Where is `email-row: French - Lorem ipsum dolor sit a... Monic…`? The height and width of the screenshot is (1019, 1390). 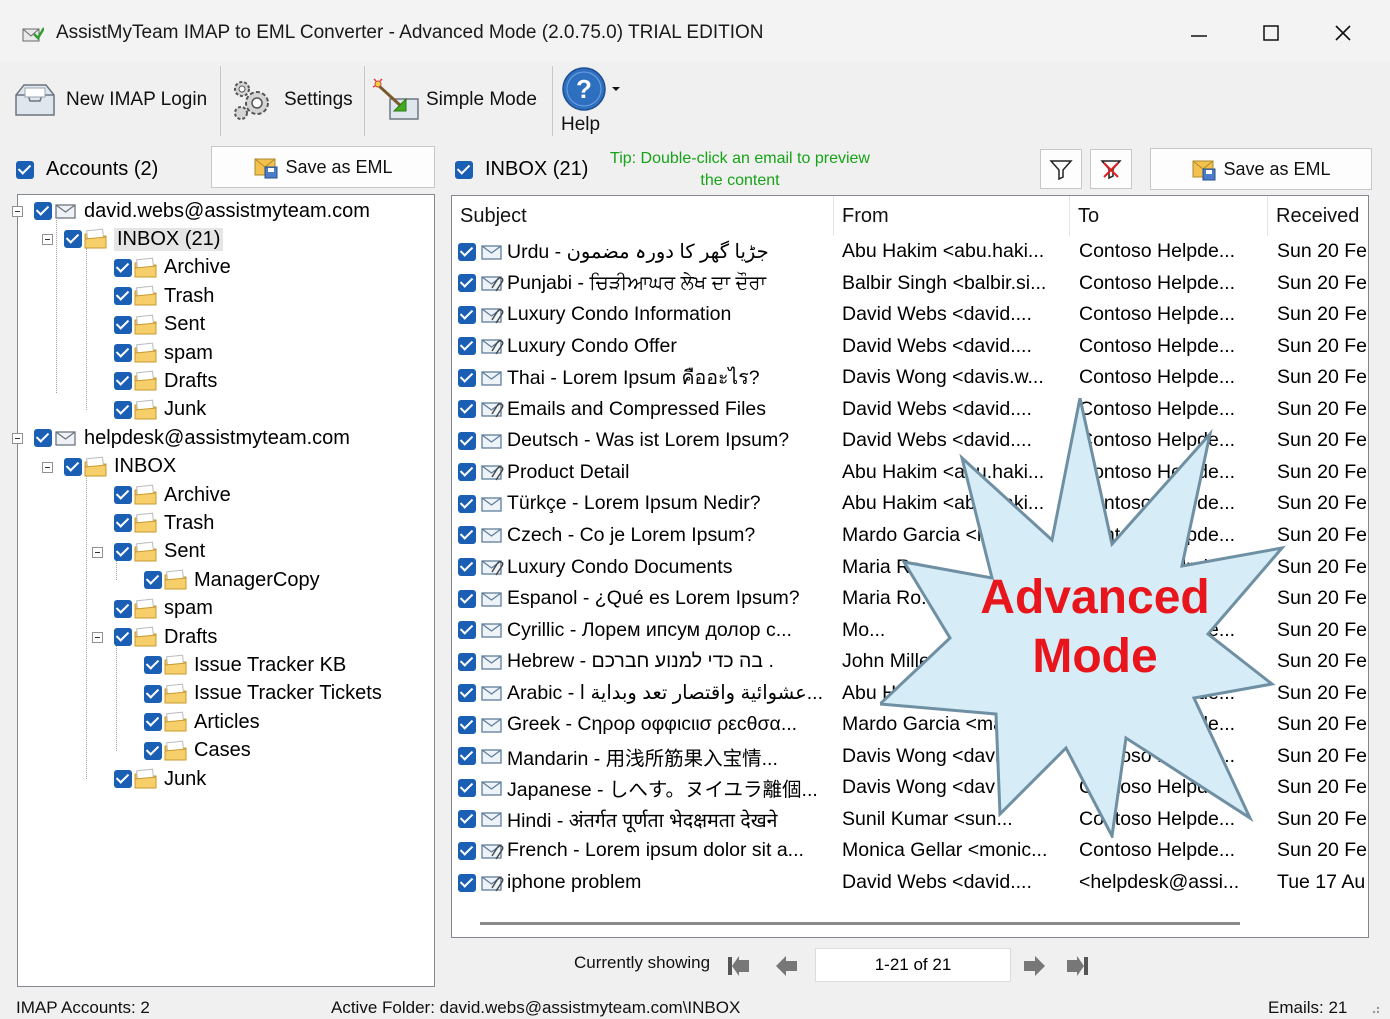
email-row: French - Lorem ipsum dolor sit a... Monic… is located at coordinates (910, 850).